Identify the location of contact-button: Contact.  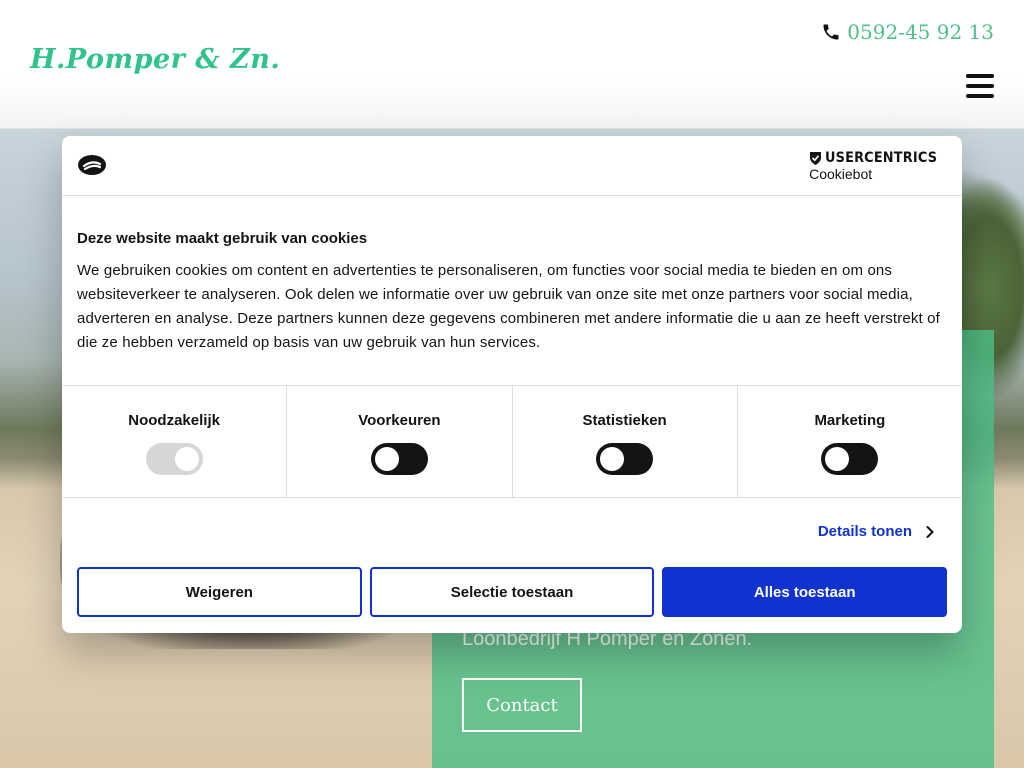
(522, 705).